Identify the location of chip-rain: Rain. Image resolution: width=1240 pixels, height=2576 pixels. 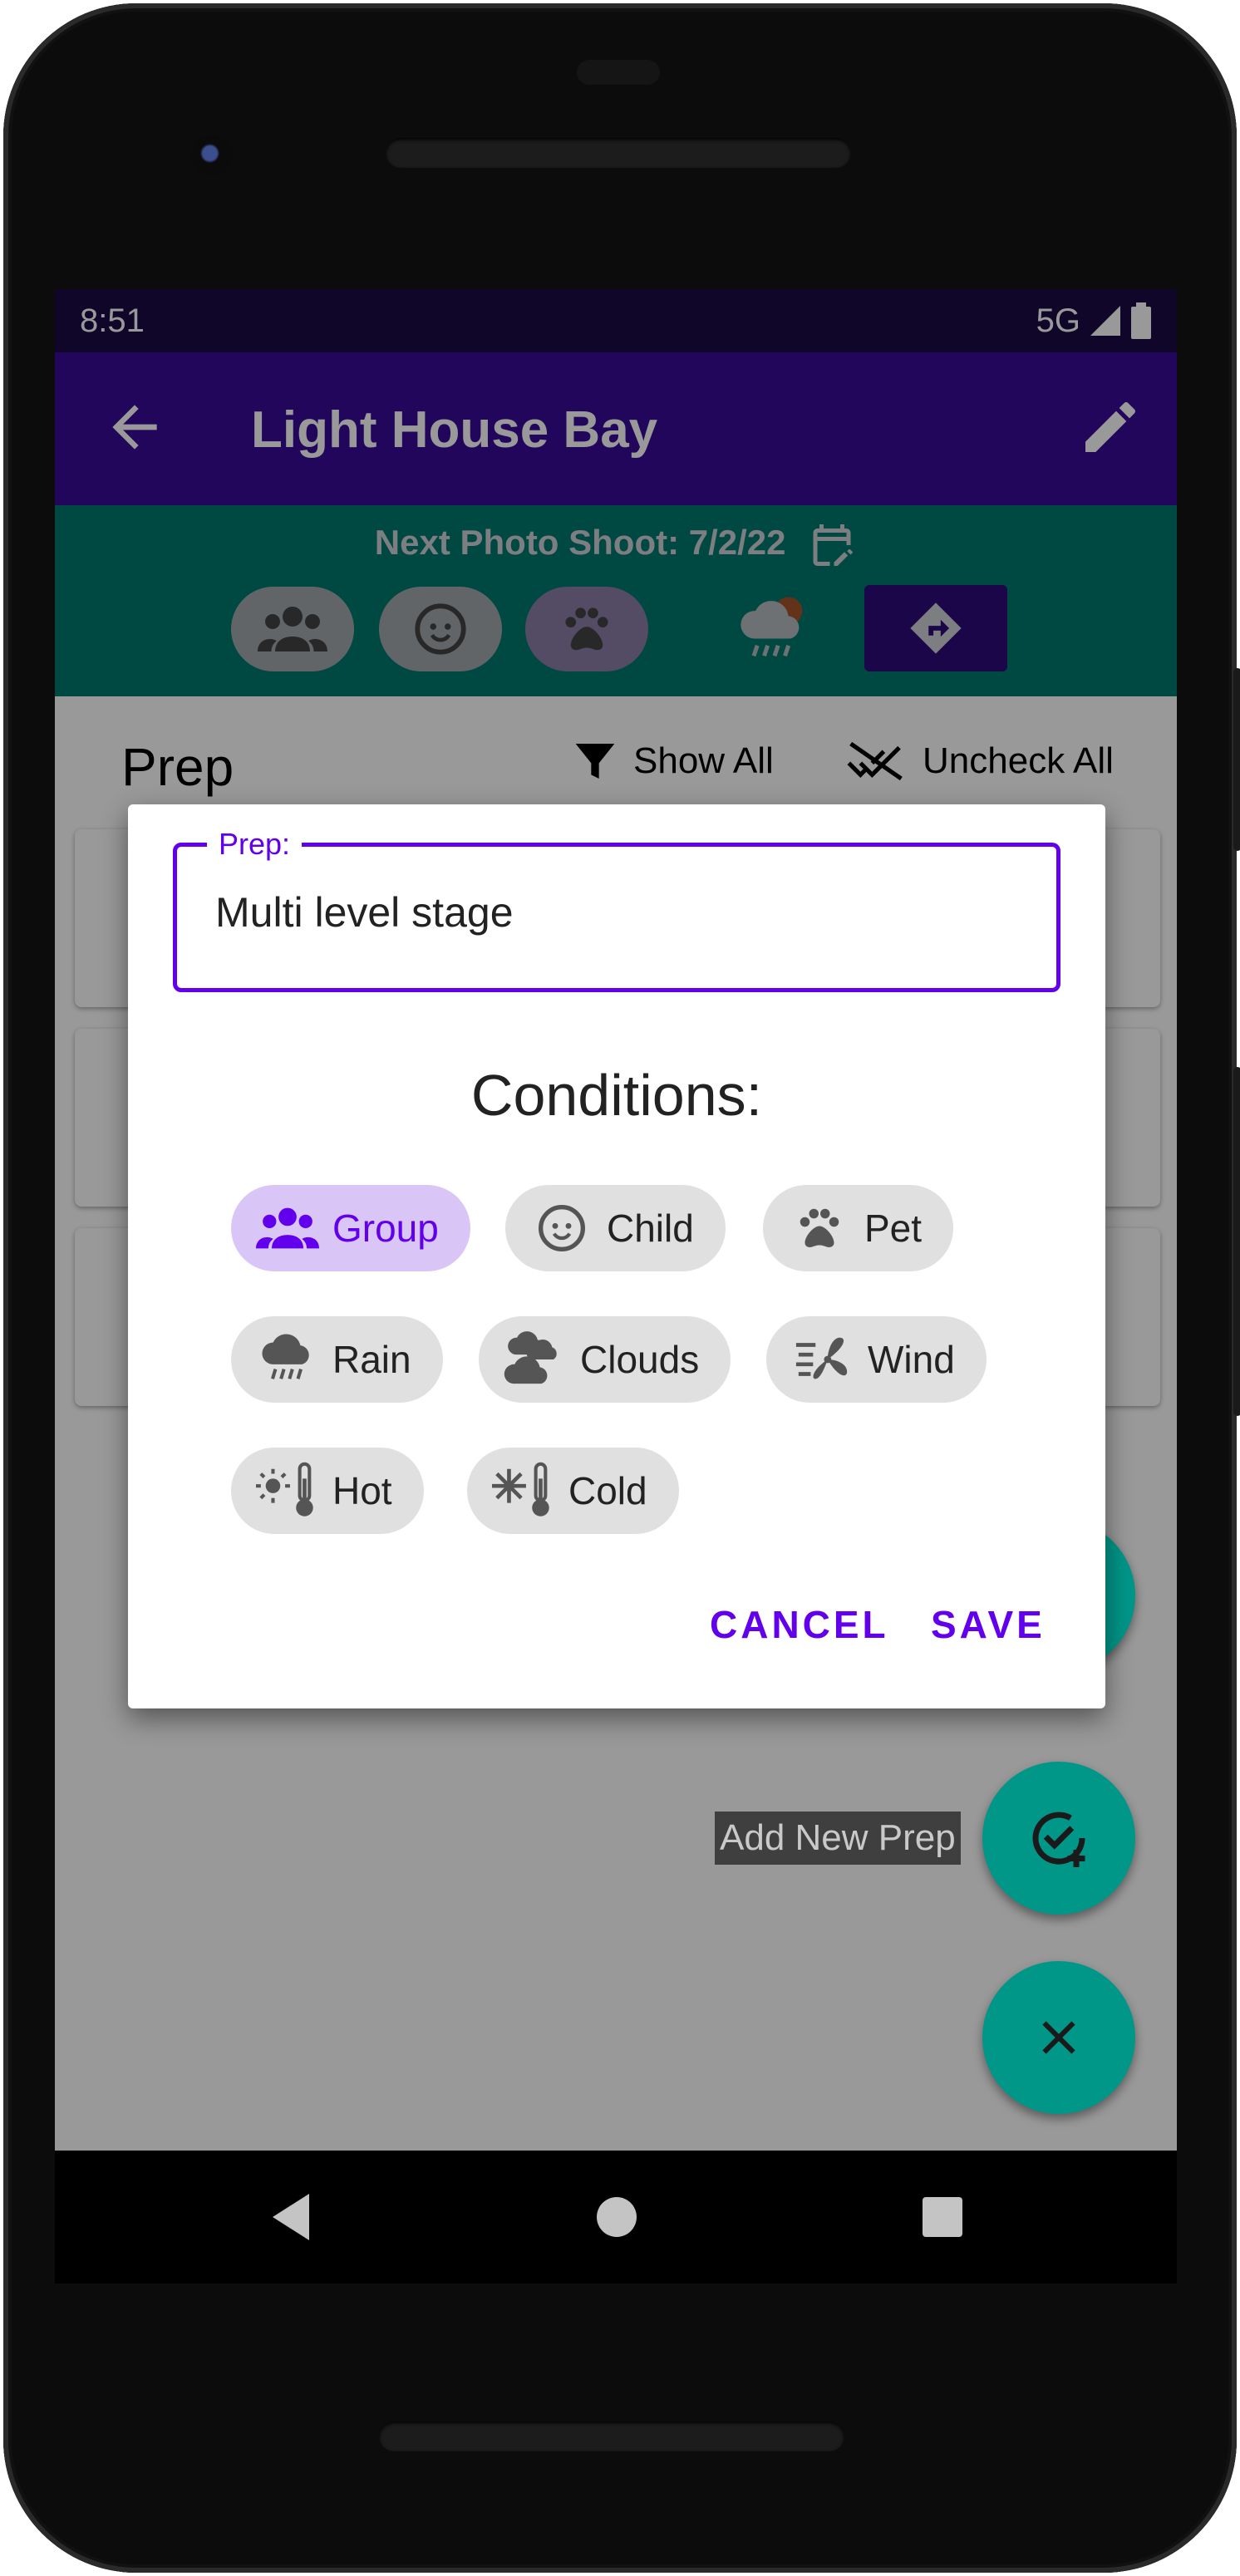
(337, 1359).